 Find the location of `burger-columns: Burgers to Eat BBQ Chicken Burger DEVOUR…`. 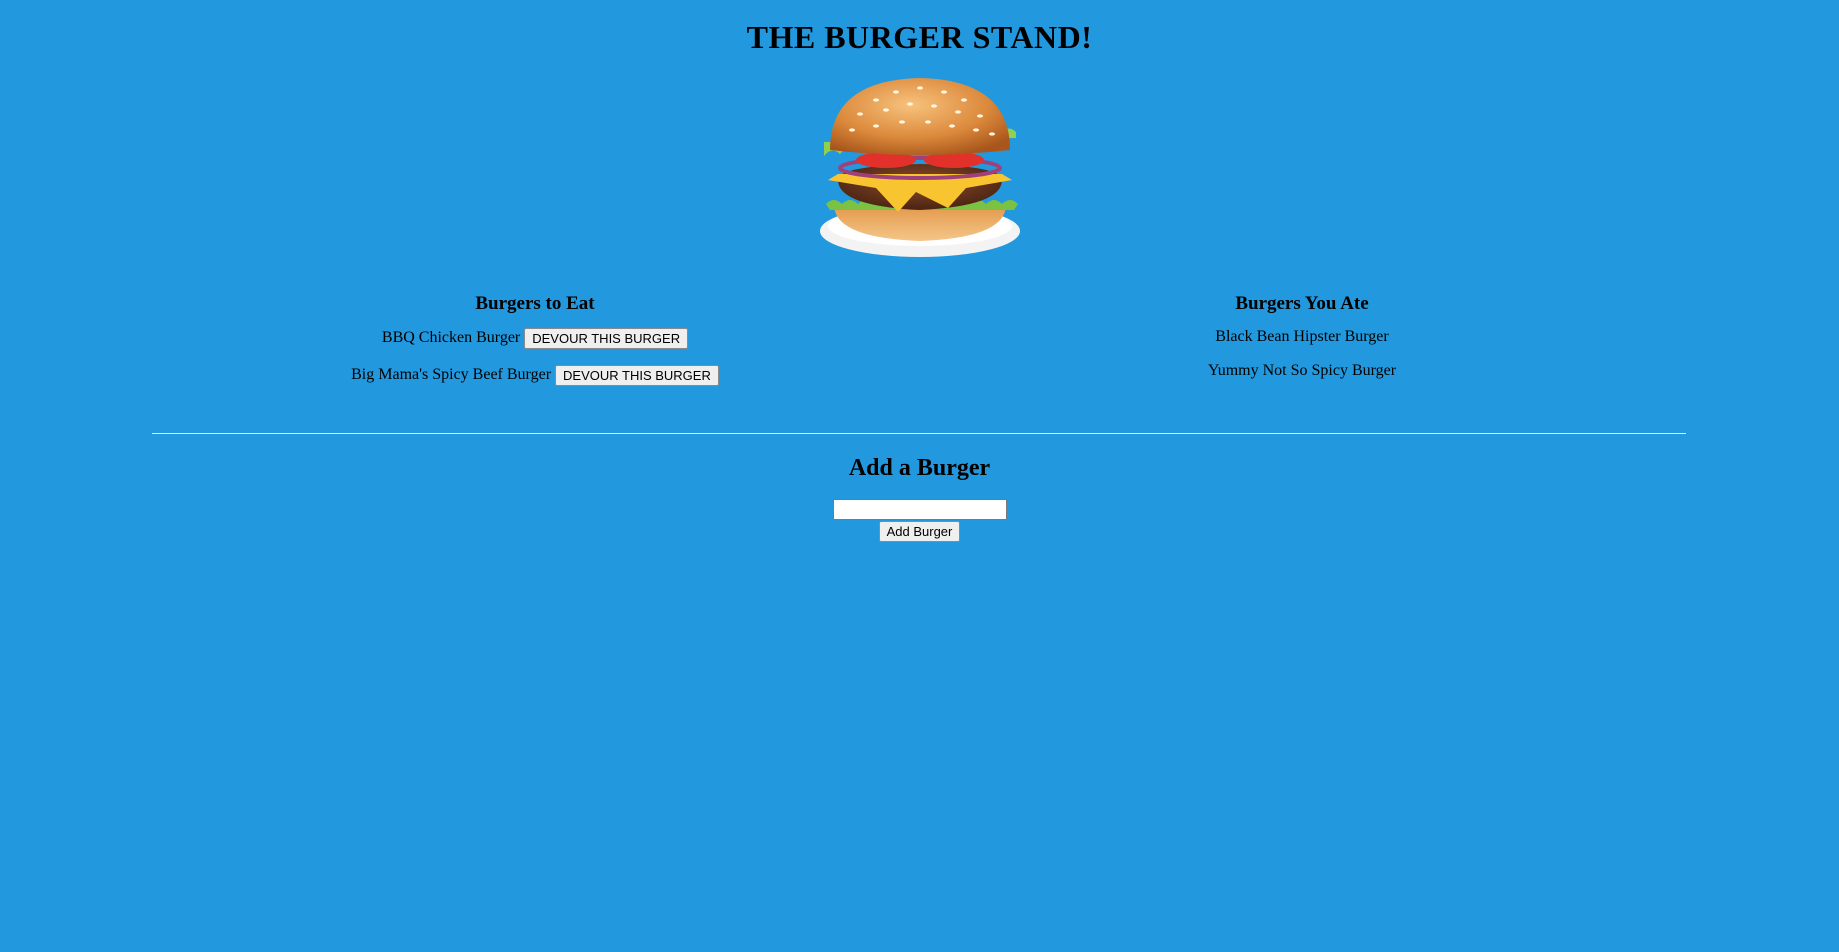

burger-columns: Burgers to Eat BBQ Chicken Burger DEVOUR… is located at coordinates (919, 353).